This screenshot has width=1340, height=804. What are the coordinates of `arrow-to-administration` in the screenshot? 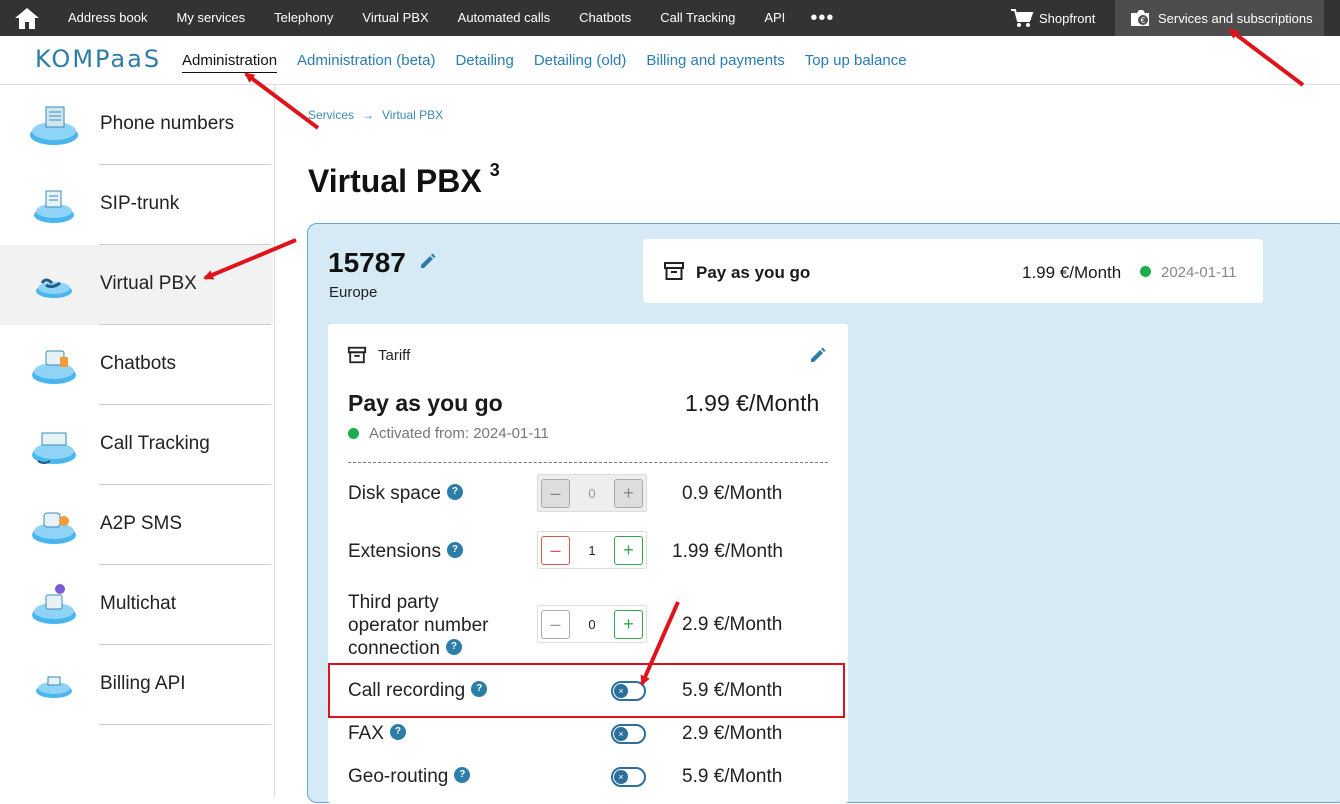 It's located at (282, 101).